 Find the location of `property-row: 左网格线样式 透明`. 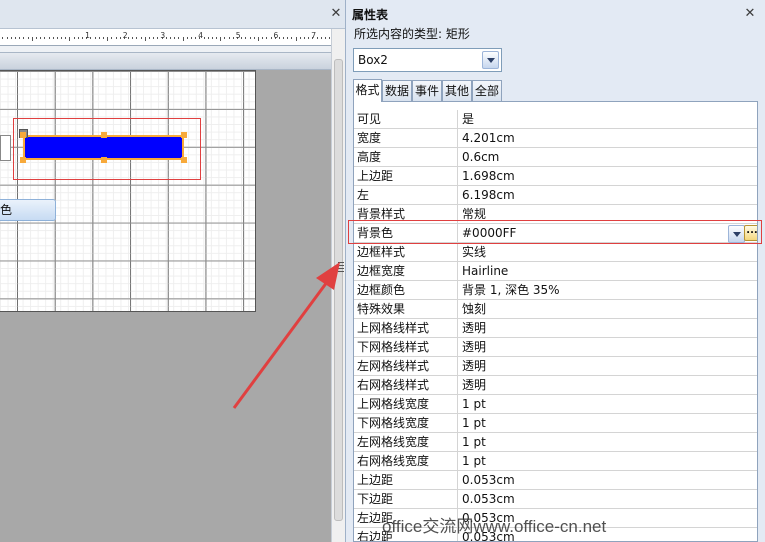

property-row: 左网格线样式 透明 is located at coordinates (555, 366).